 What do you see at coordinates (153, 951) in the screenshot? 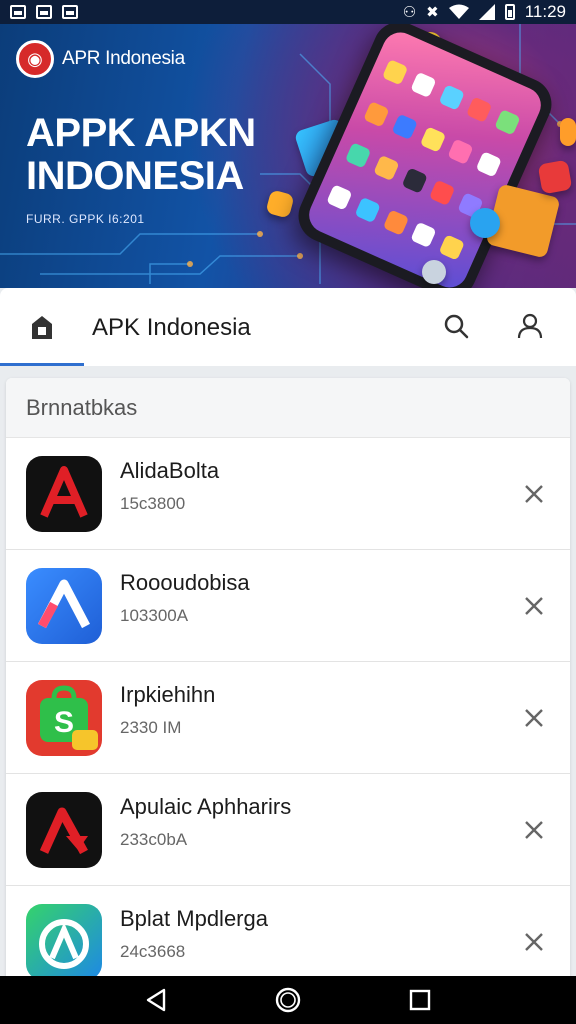
I see `app-size: 24c3668` at bounding box center [153, 951].